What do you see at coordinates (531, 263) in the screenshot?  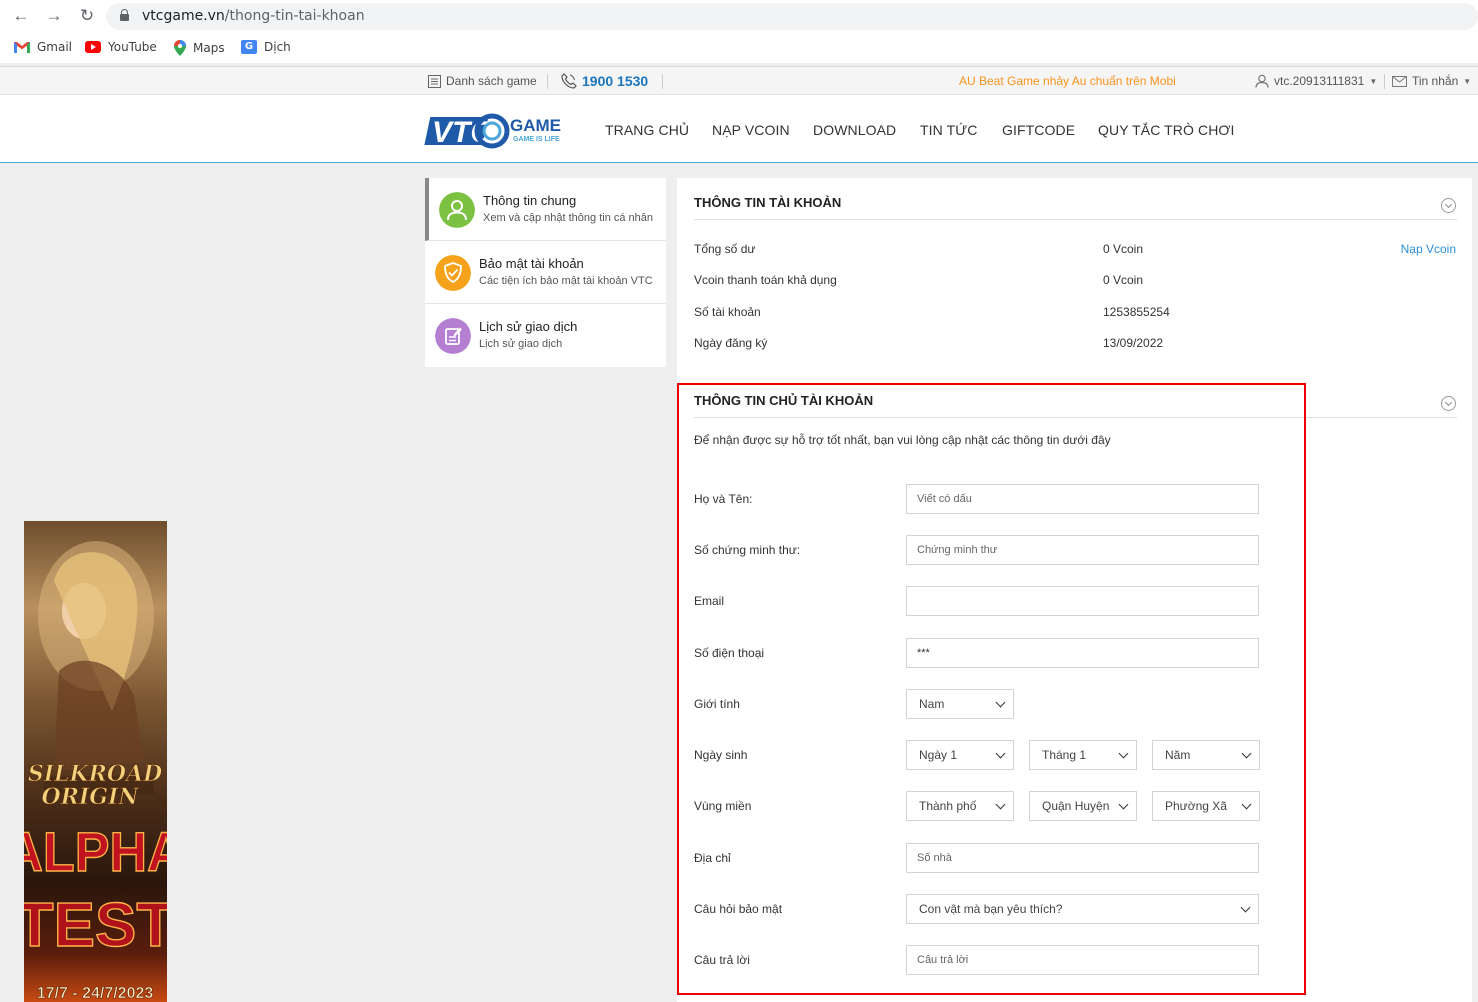 I see `sidebar-item-title: Bảo mật tài khoản` at bounding box center [531, 263].